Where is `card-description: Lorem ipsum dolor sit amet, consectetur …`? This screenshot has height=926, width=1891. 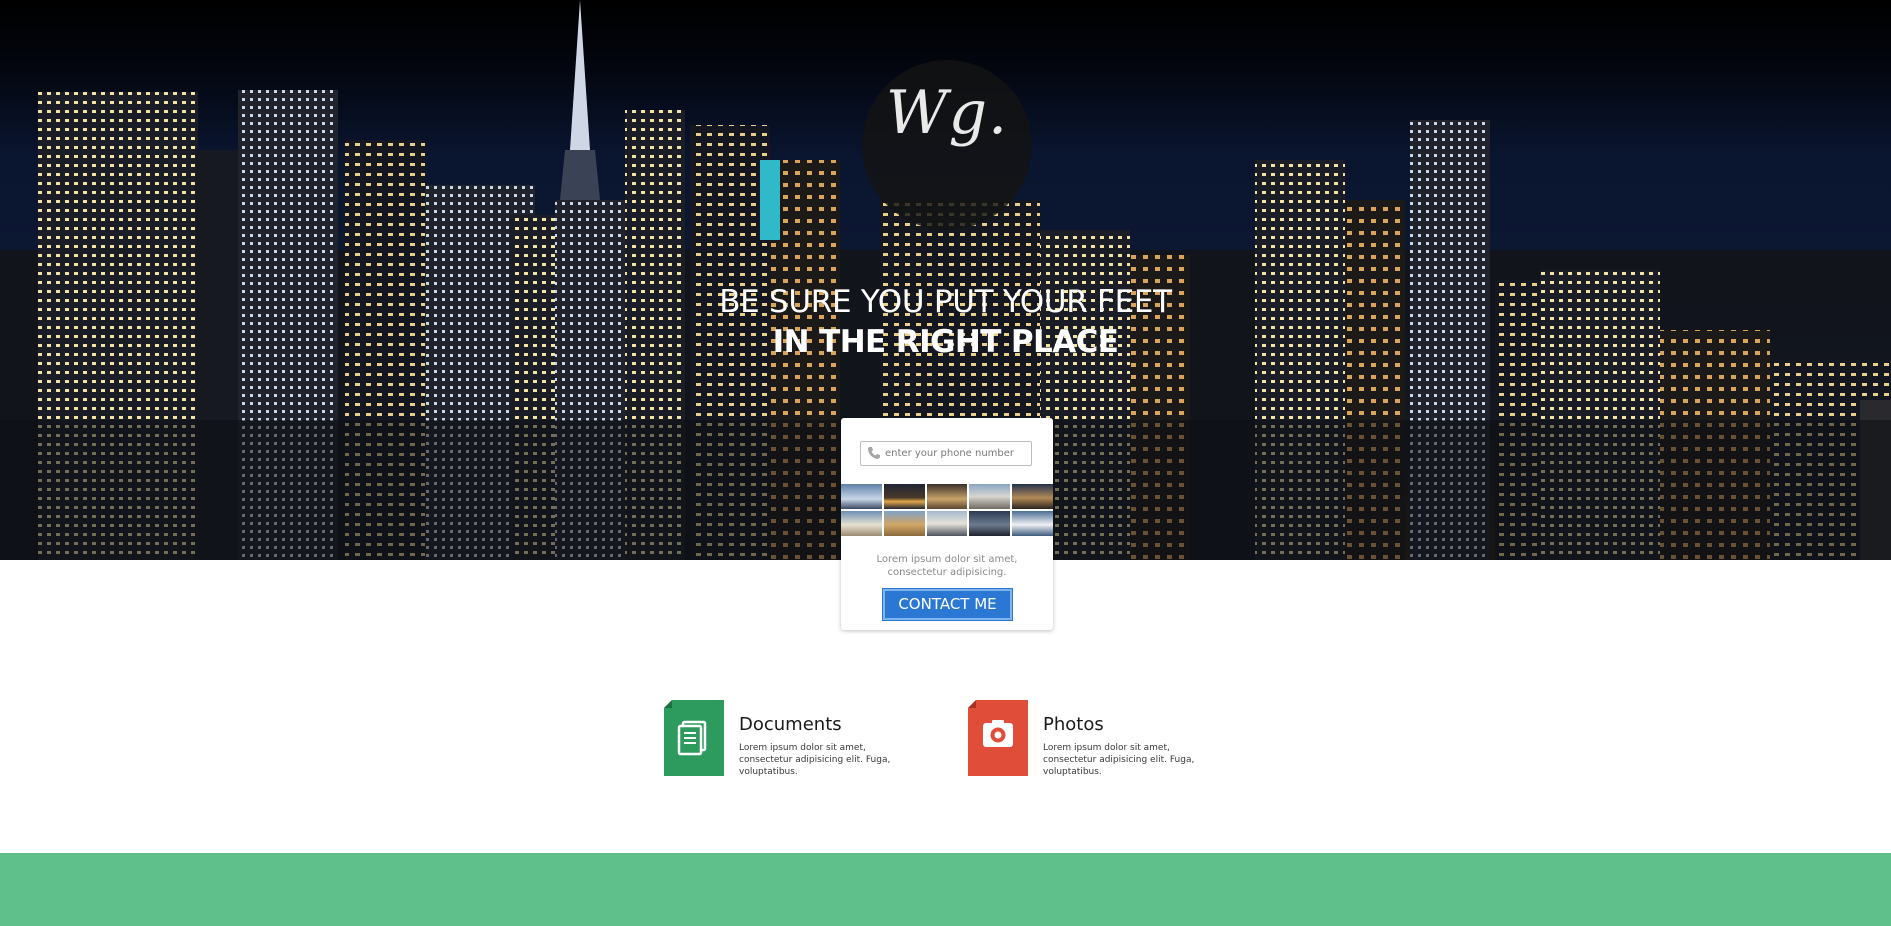 card-description: Lorem ipsum dolor sit amet, consectetur … is located at coordinates (947, 566).